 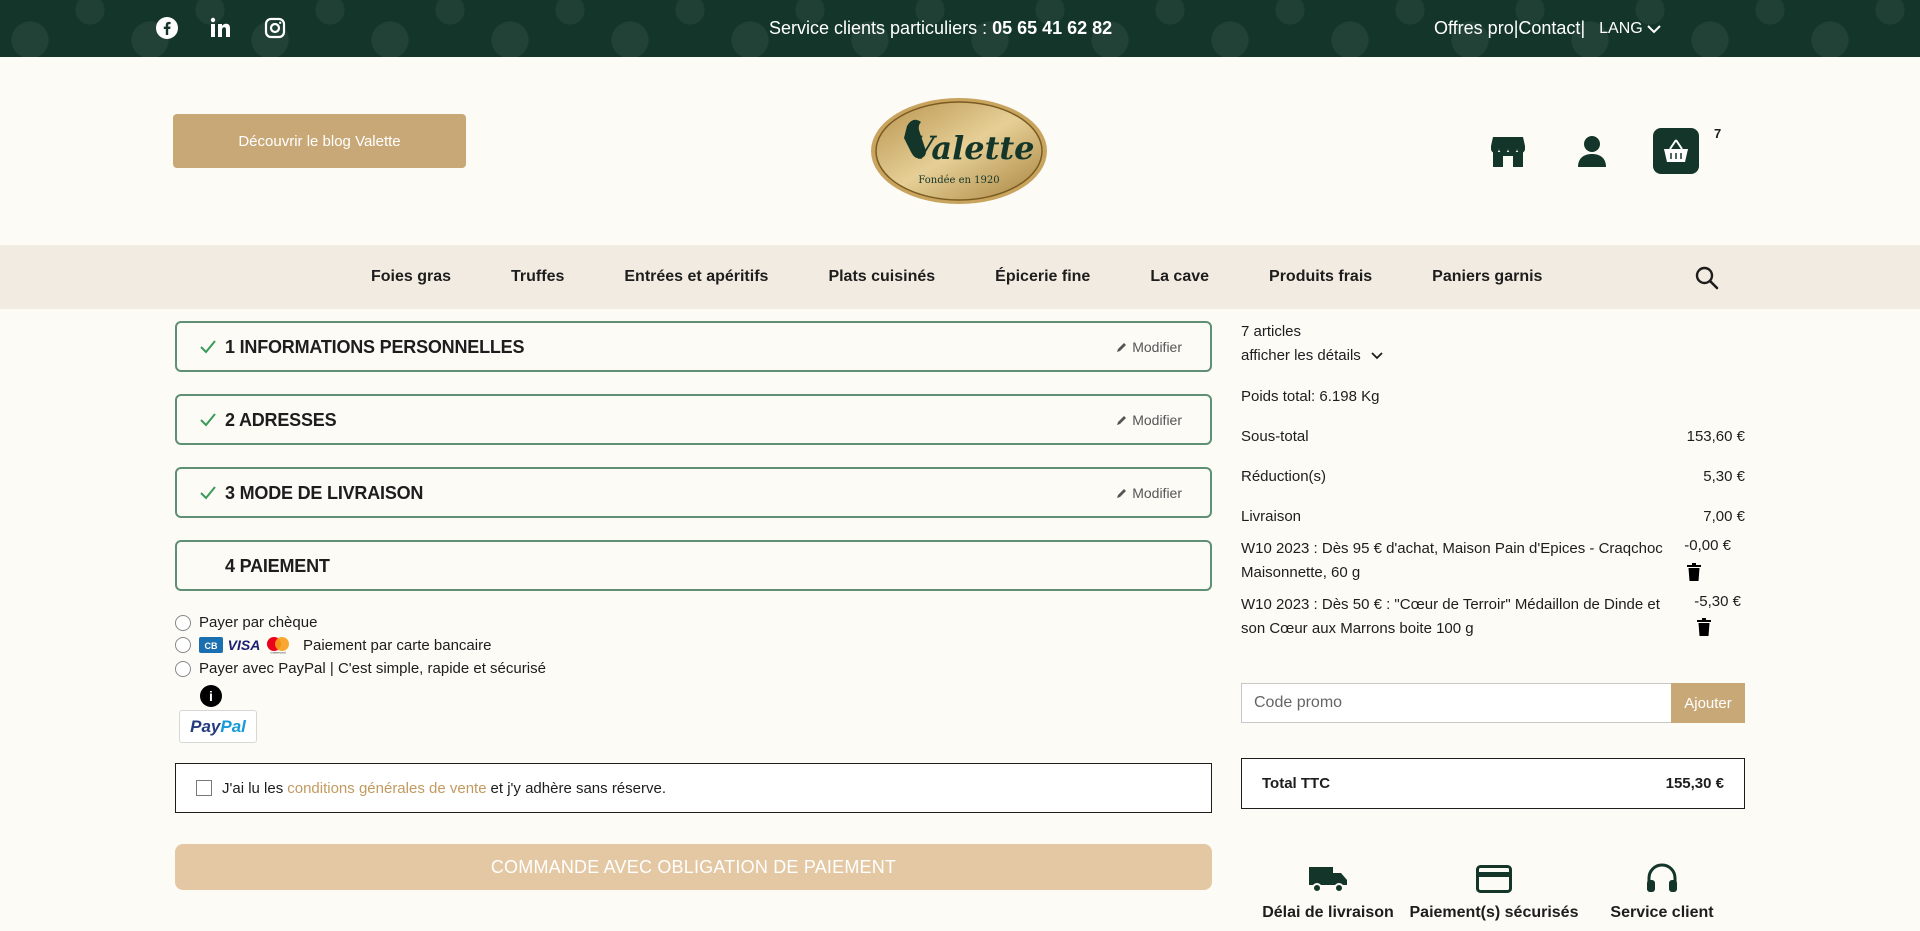 What do you see at coordinates (1707, 278) in the screenshot?
I see `search-icon` at bounding box center [1707, 278].